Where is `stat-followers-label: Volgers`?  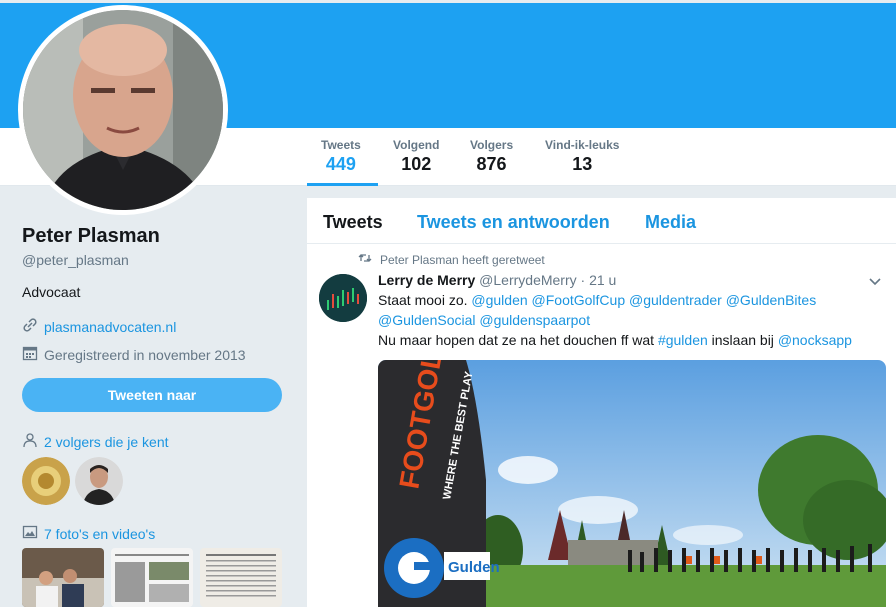 stat-followers-label: Volgers is located at coordinates (492, 145).